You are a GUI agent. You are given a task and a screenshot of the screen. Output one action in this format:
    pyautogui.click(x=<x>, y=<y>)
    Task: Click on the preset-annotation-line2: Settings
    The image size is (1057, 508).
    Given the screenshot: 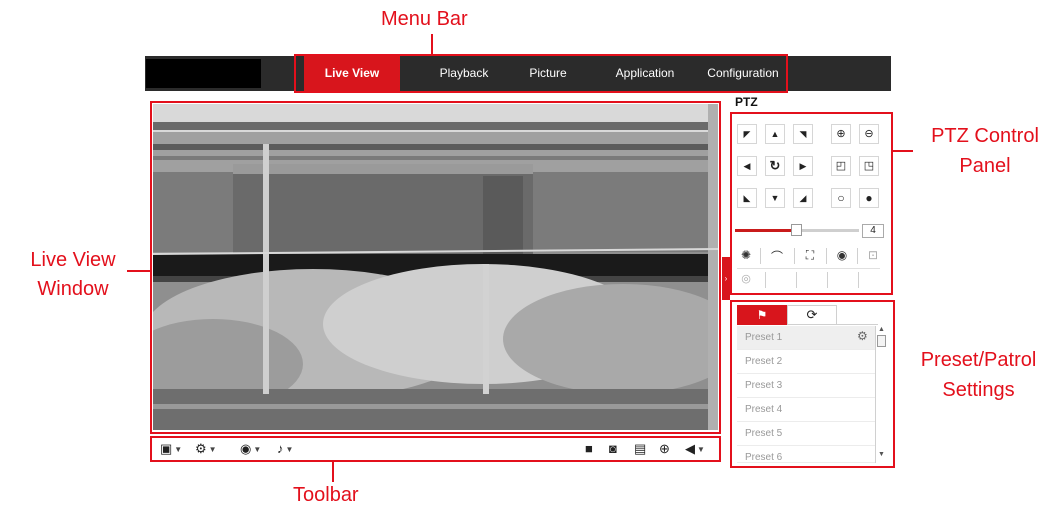 What is the action you would take?
    pyautogui.click(x=978, y=390)
    